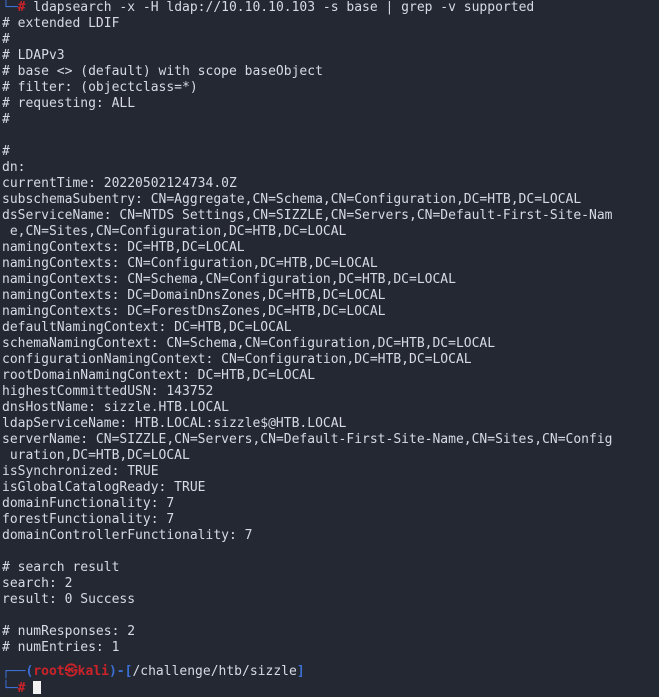  I want to click on output-line: # filter: (objectclass=*), so click(100, 87).